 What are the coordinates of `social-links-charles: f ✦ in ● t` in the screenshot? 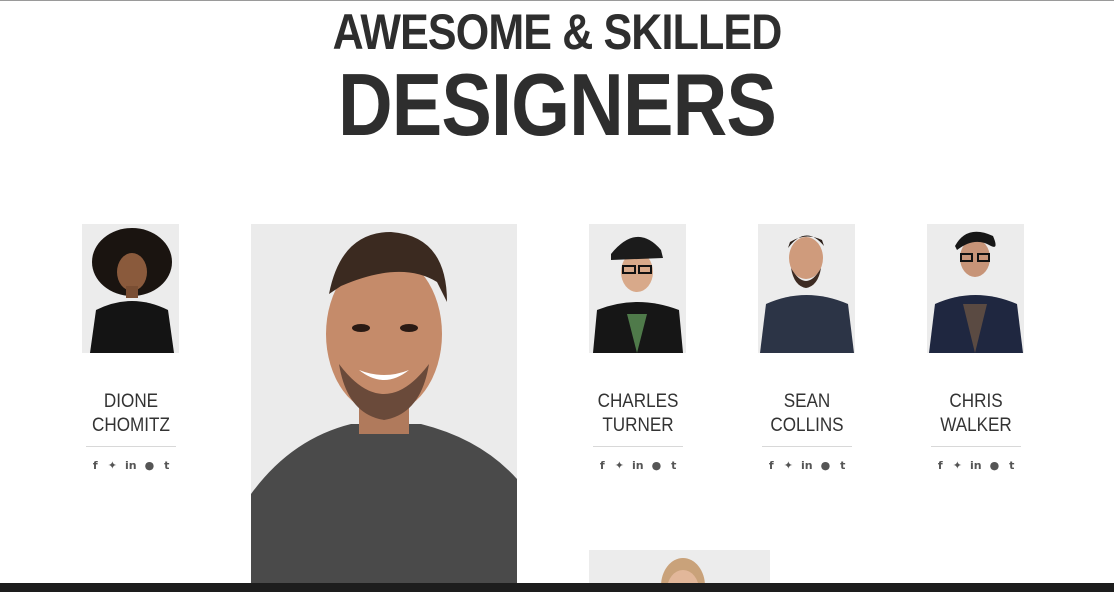 It's located at (638, 465).